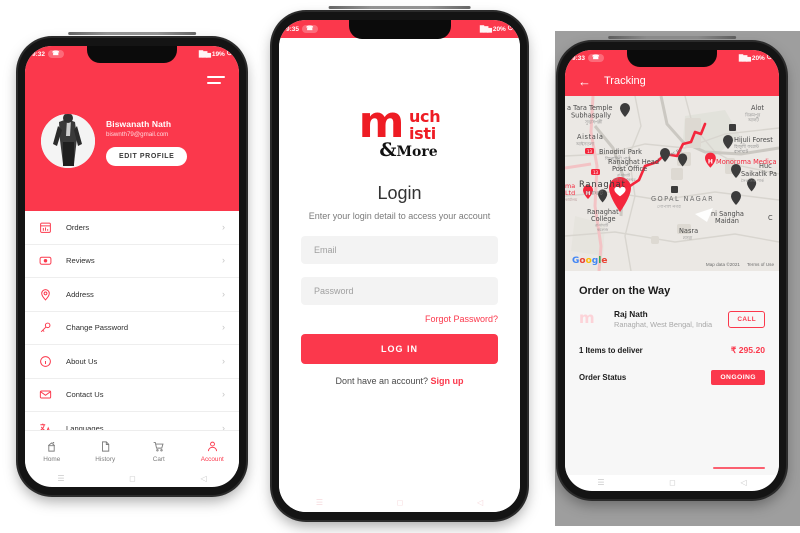 The image size is (800, 533). Describe the element at coordinates (669, 207) in the screenshot. I see `svg-text: গোপাল নগর` at that location.